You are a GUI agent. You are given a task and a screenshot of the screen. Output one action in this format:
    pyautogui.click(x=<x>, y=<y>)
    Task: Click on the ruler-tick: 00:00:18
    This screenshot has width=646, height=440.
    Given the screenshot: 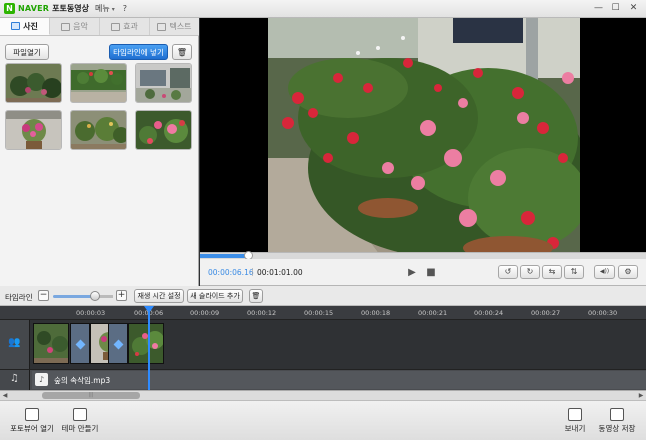 What is the action you would take?
    pyautogui.click(x=376, y=313)
    